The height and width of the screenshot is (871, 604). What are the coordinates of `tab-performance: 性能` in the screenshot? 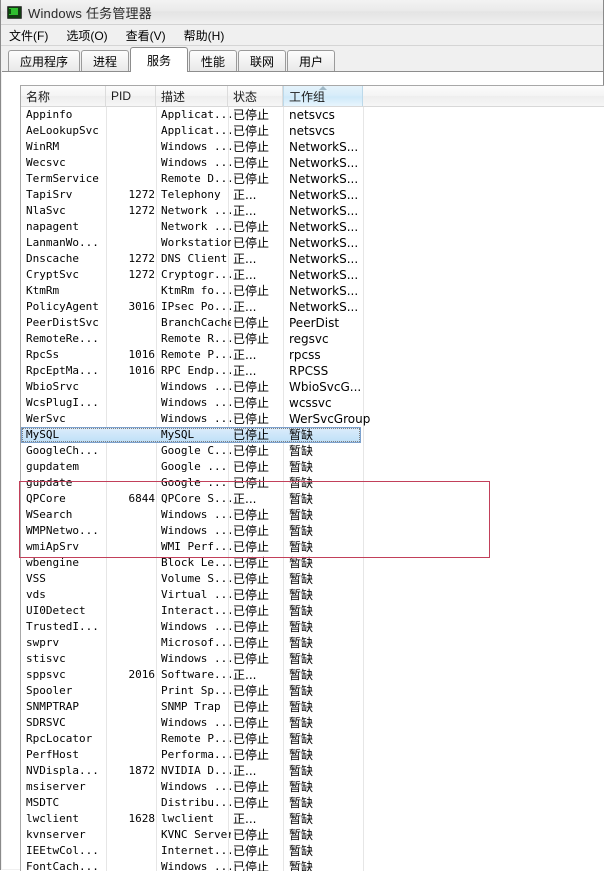 It's located at (213, 60).